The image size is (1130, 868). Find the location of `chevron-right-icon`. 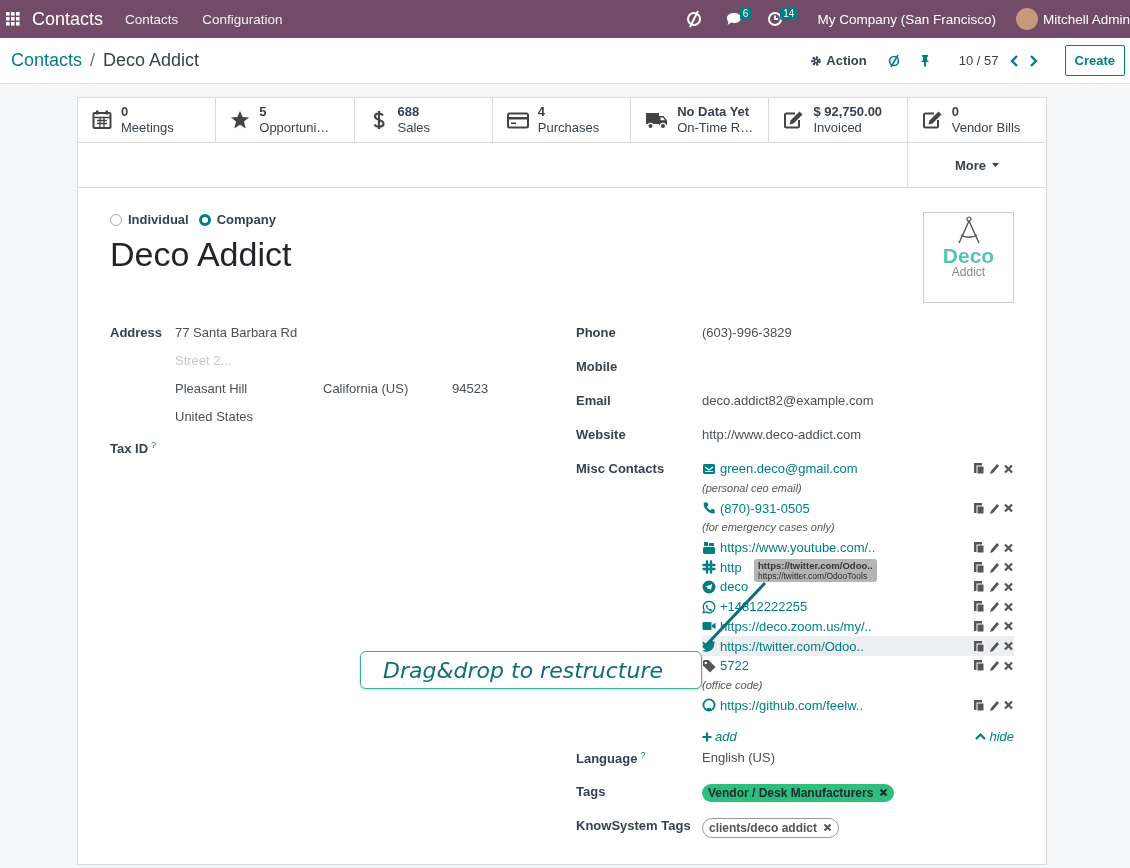

chevron-right-icon is located at coordinates (1033, 60).